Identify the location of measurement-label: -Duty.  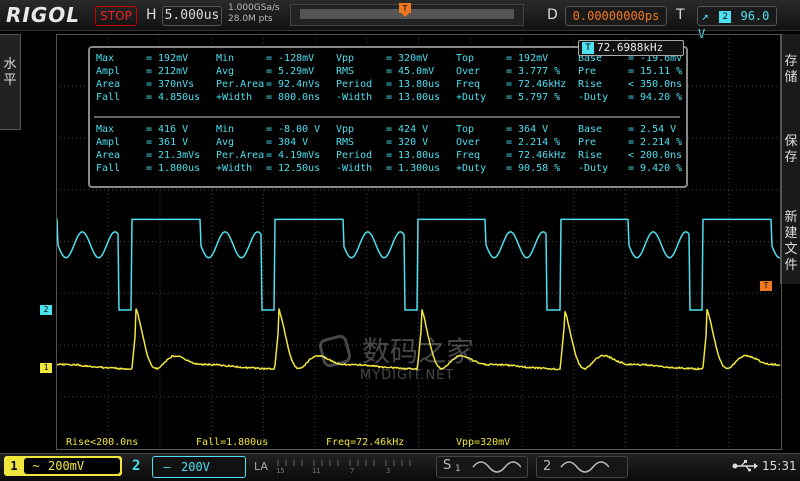
(593, 169).